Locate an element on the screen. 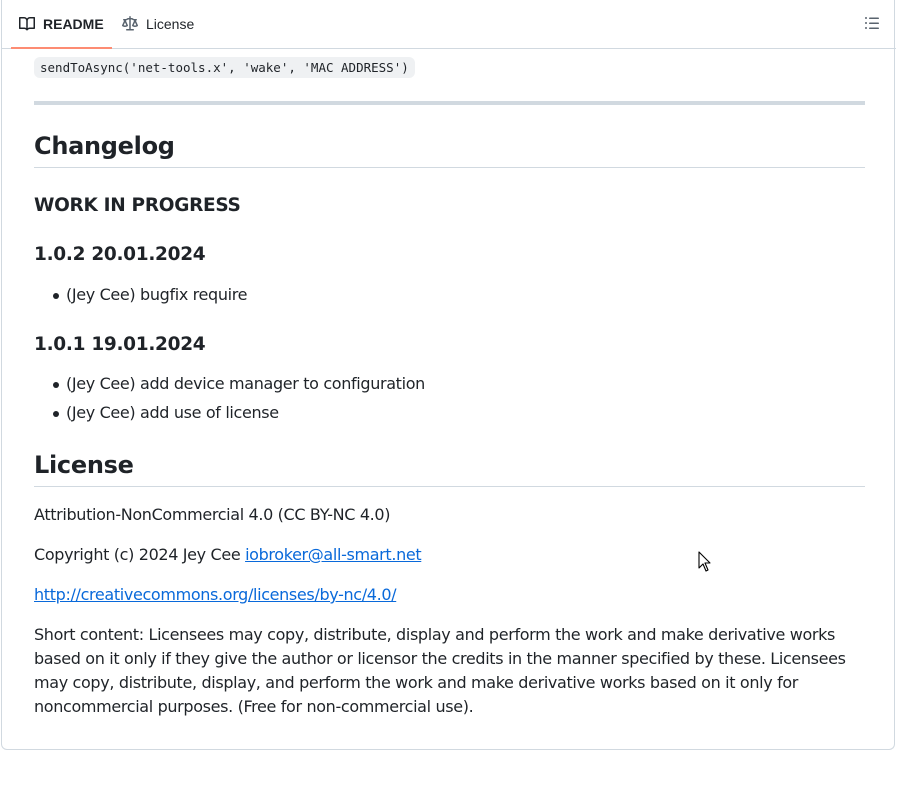 This screenshot has height=789, width=910. scale-balance-icon is located at coordinates (130, 24).